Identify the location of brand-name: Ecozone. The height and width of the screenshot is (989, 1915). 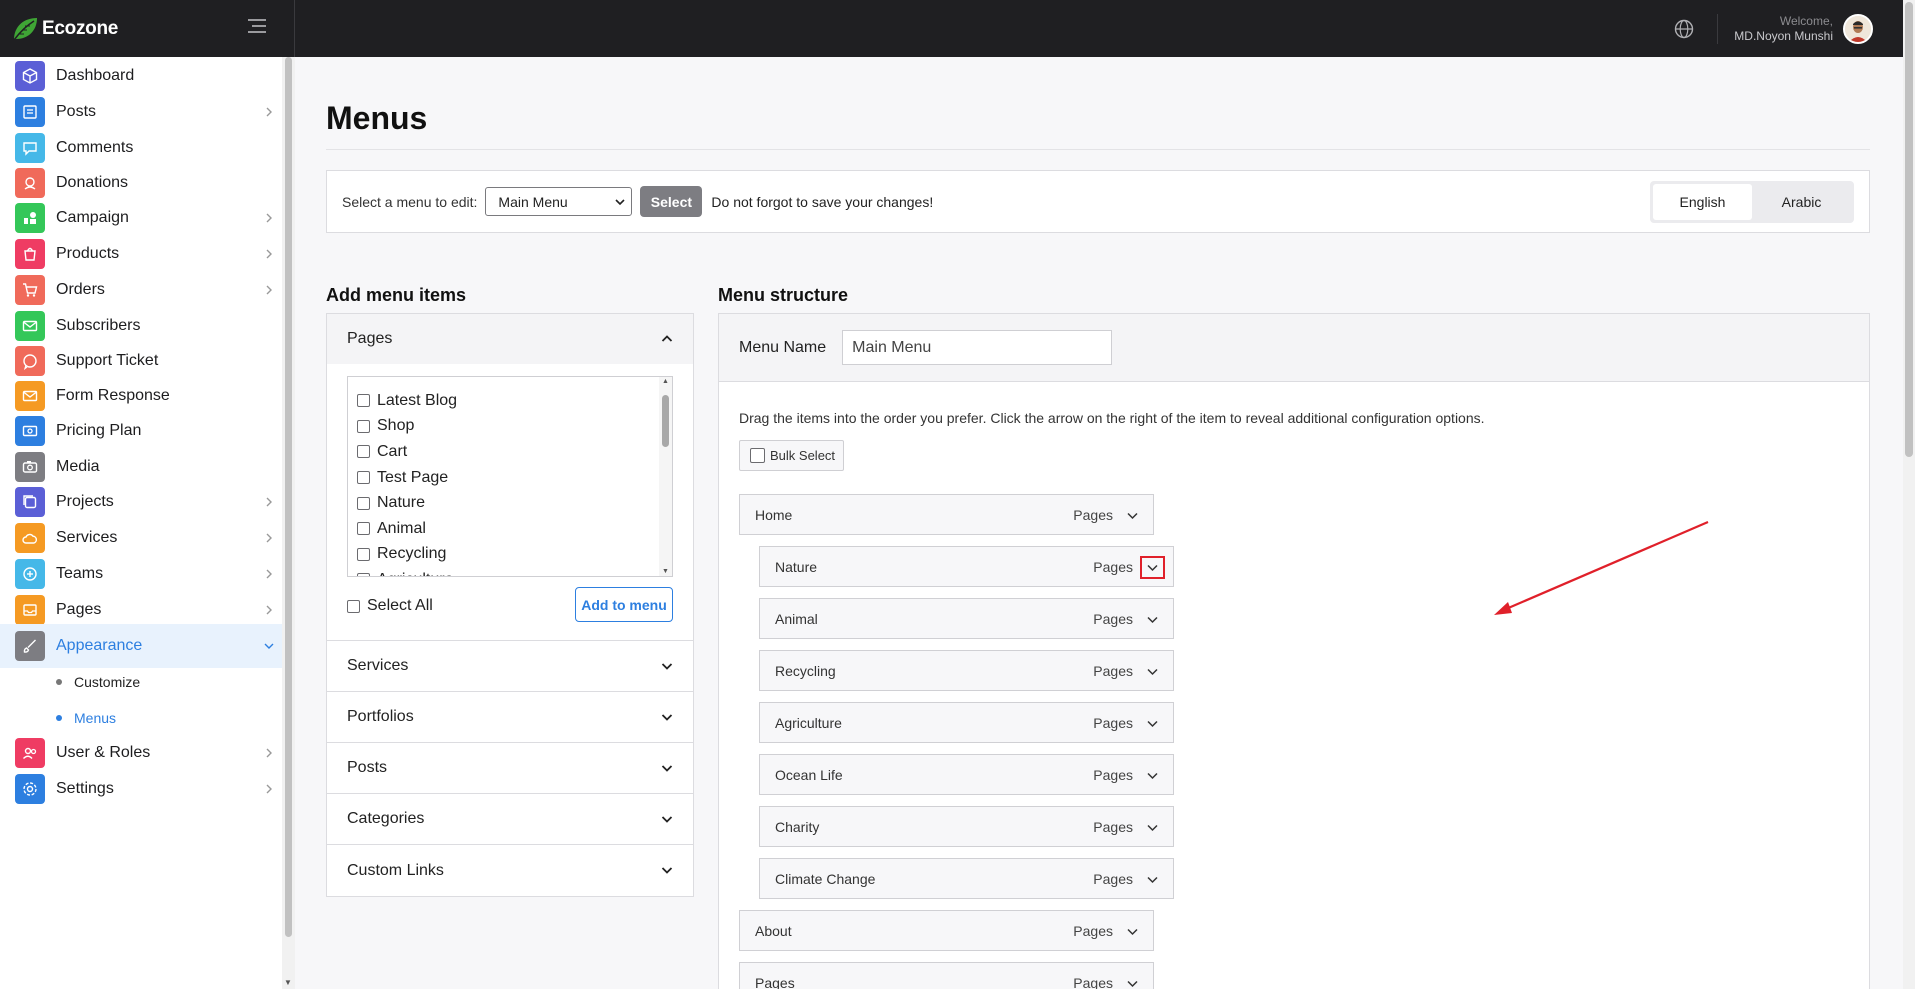
(80, 29).